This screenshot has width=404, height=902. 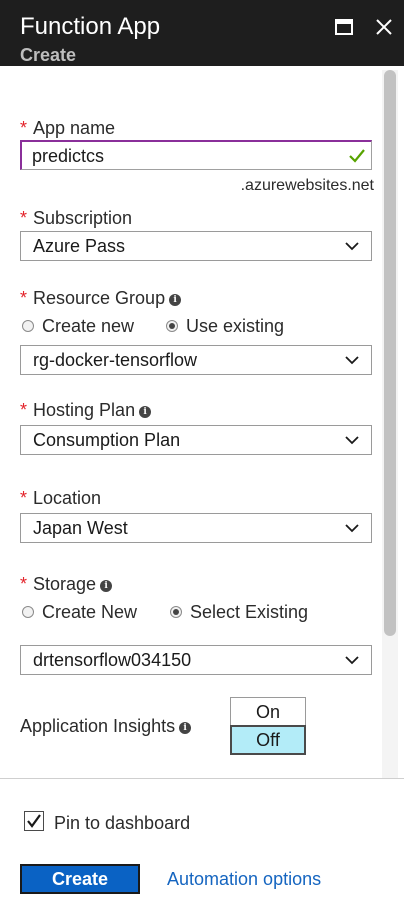 What do you see at coordinates (307, 185) in the screenshot?
I see `domain-suffix: .azurewebsites.net` at bounding box center [307, 185].